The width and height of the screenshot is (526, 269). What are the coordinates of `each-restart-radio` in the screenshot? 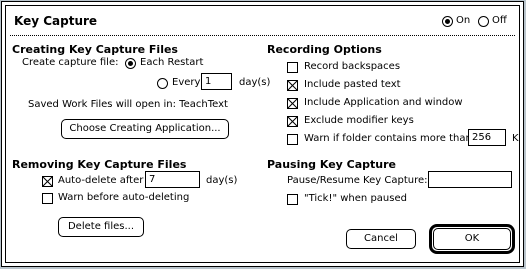 It's located at (130, 63).